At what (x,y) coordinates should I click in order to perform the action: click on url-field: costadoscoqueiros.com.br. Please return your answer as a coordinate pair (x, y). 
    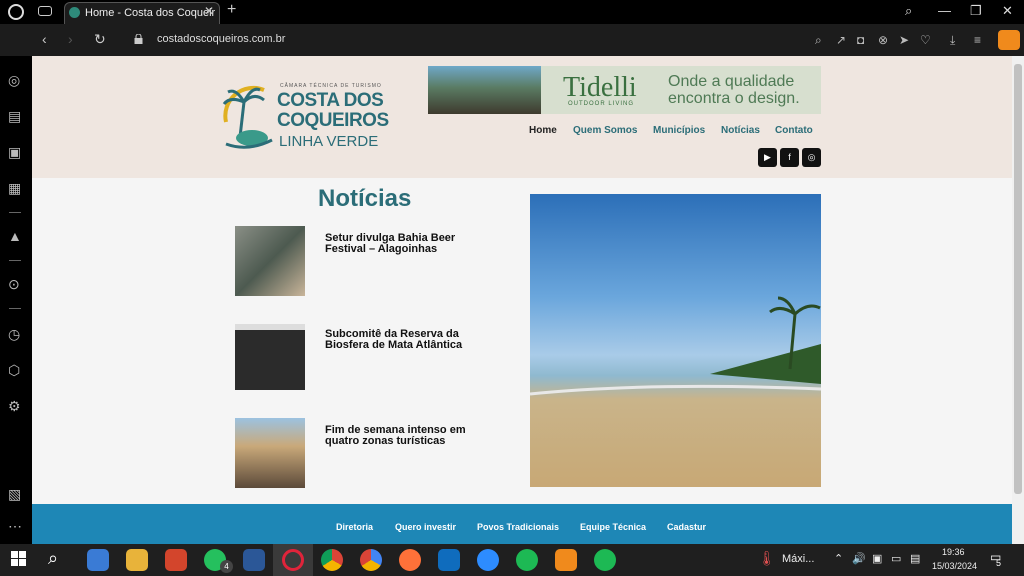
    Looking at the image, I should click on (221, 39).